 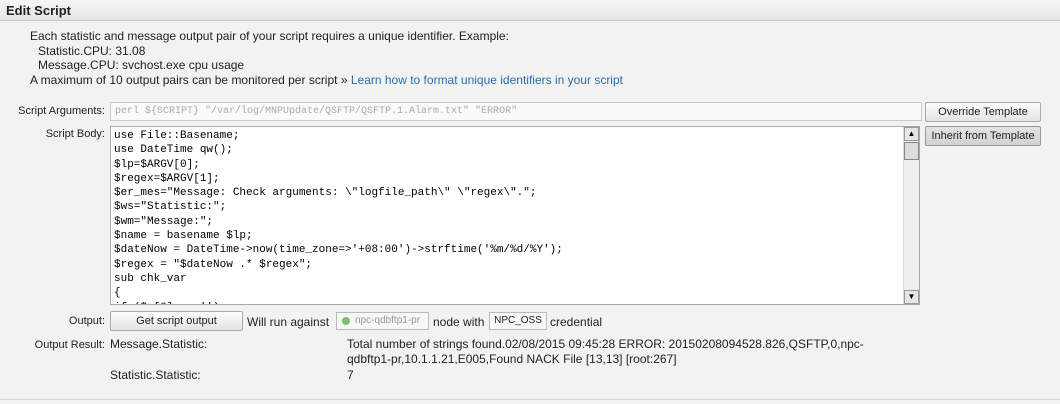 What do you see at coordinates (911, 297) in the screenshot?
I see `scroll-down-icon: ▼` at bounding box center [911, 297].